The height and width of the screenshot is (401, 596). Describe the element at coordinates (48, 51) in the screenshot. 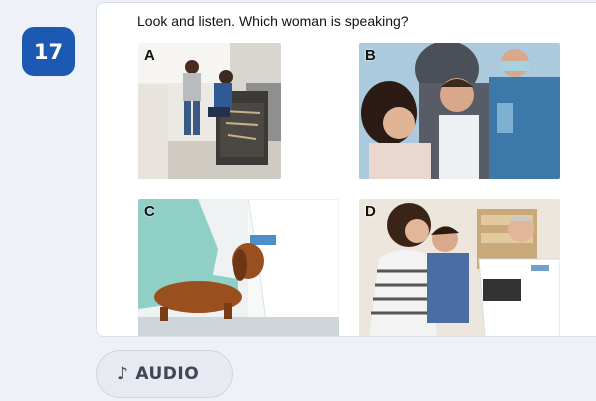

I see `question-number-badge: 17` at that location.